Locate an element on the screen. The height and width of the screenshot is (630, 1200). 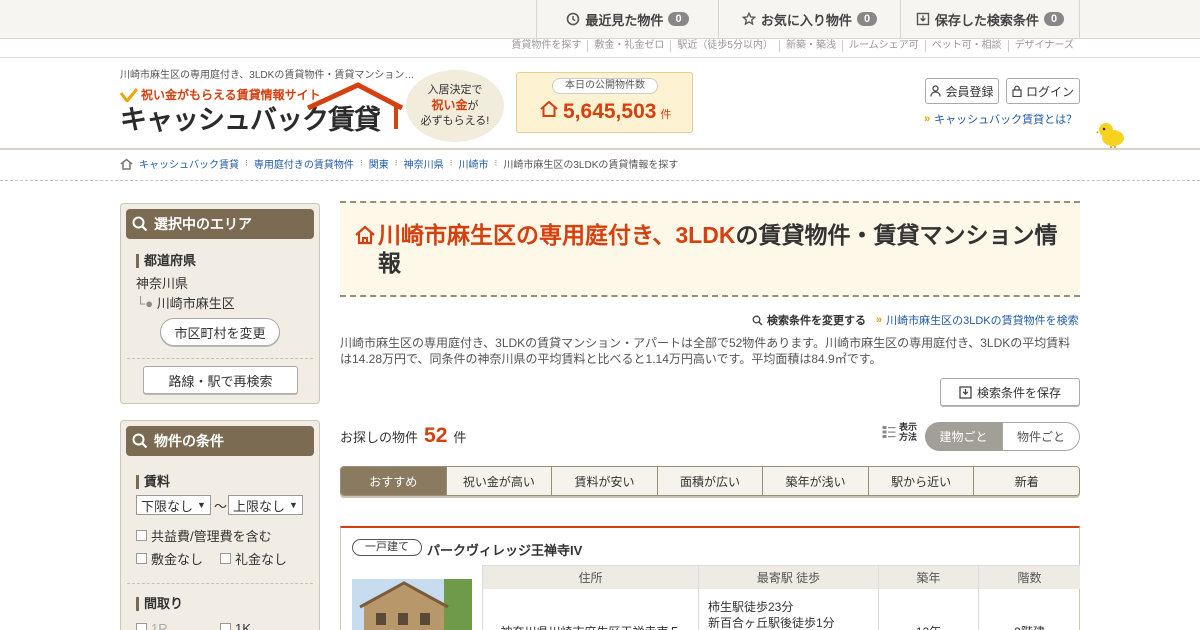
include-fees-checkbox: 共益費/管理費を含む is located at coordinates (204, 535).